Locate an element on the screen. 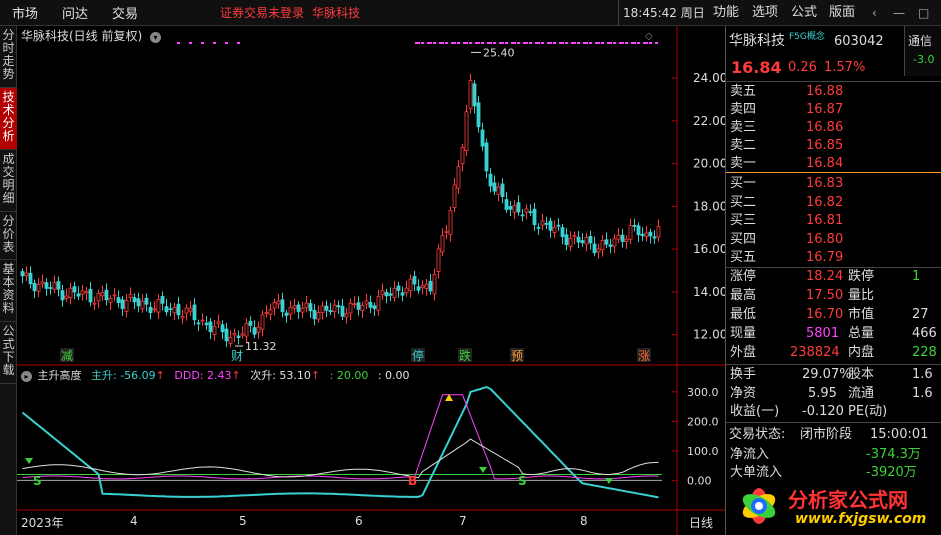  stat-label: 市值 is located at coordinates (861, 314).